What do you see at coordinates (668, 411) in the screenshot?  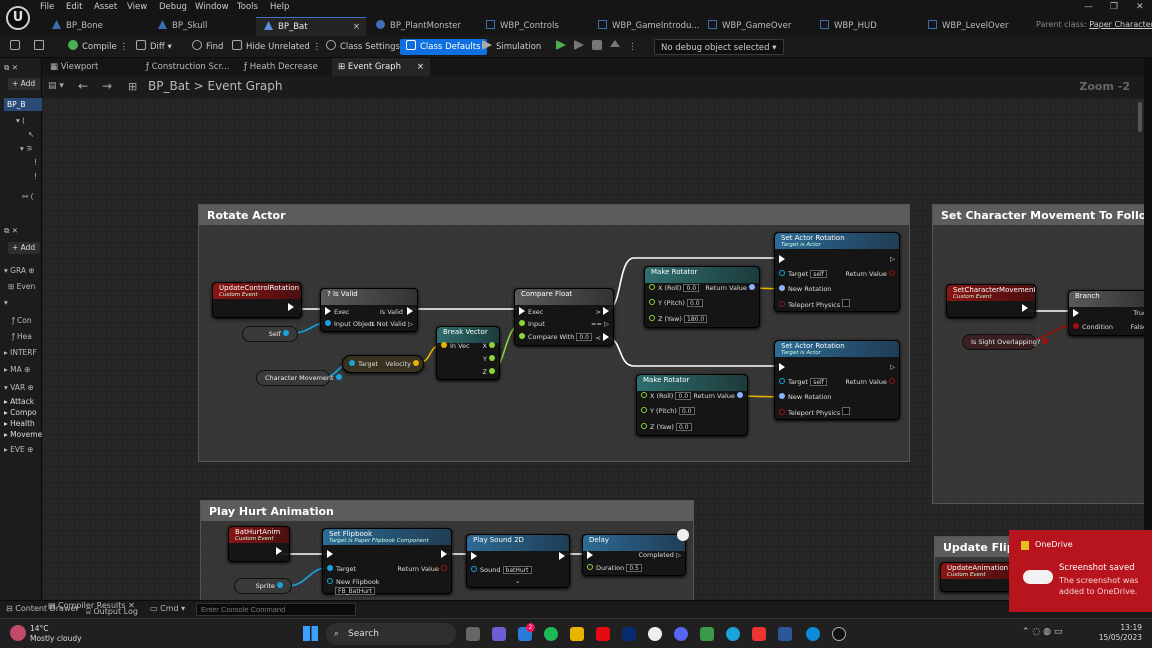 I see `pin-pitch: Y (Pitch) 0.0` at bounding box center [668, 411].